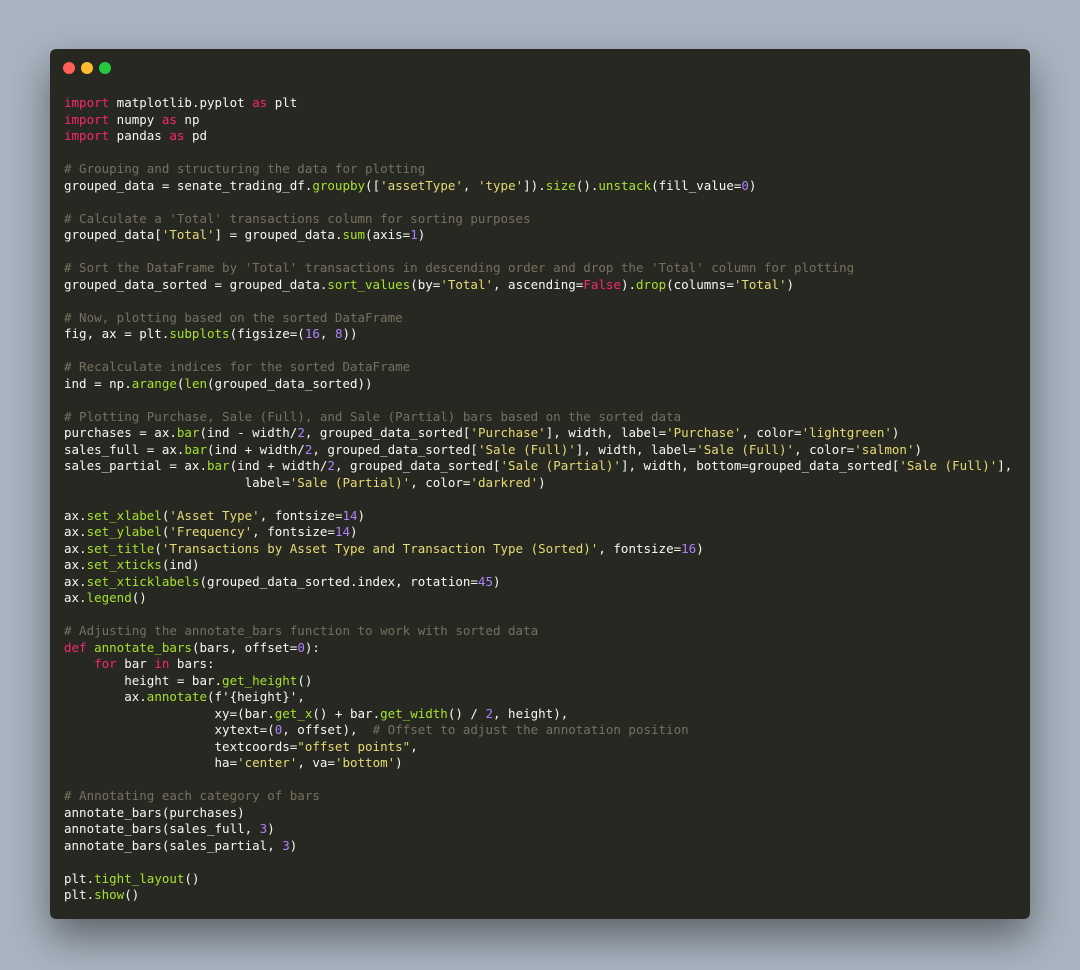 Image resolution: width=1080 pixels, height=970 pixels. I want to click on code-token: grouped_data[, so click(113, 234).